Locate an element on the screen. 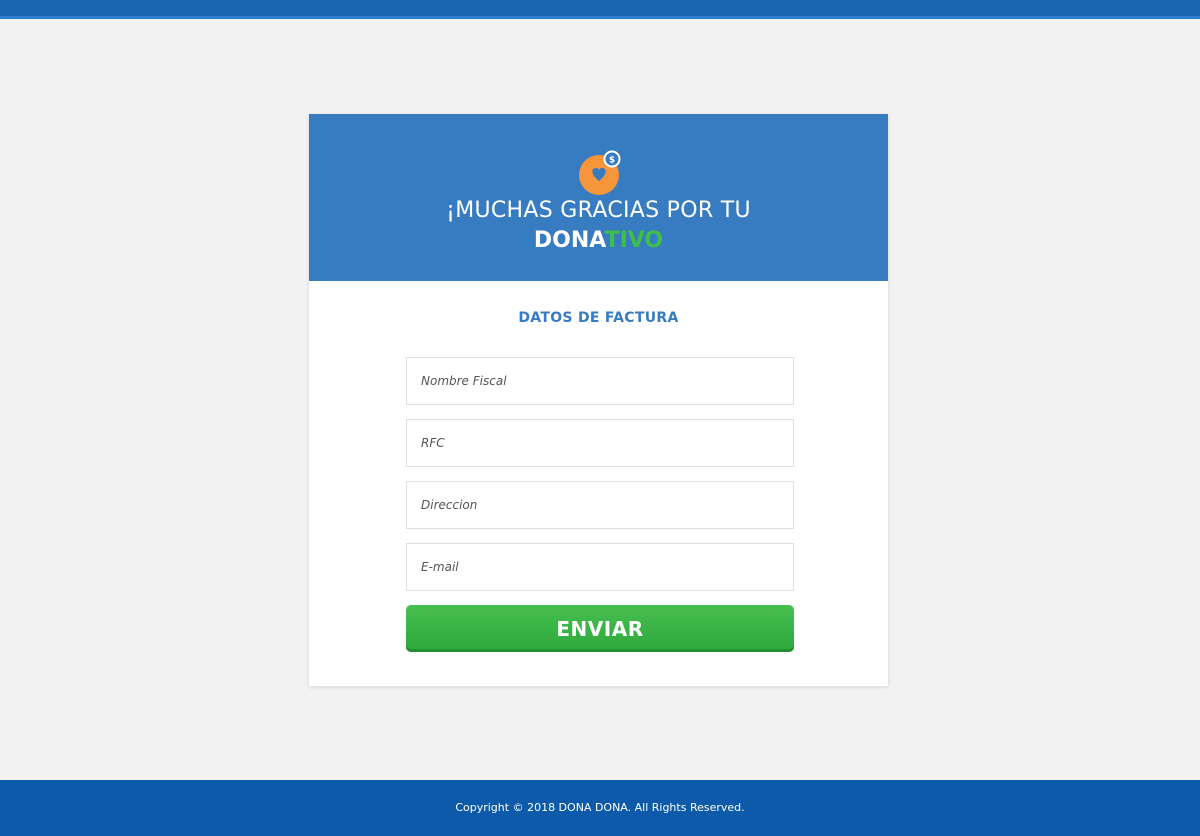 The image size is (1200, 836). top-bar is located at coordinates (600, 9).